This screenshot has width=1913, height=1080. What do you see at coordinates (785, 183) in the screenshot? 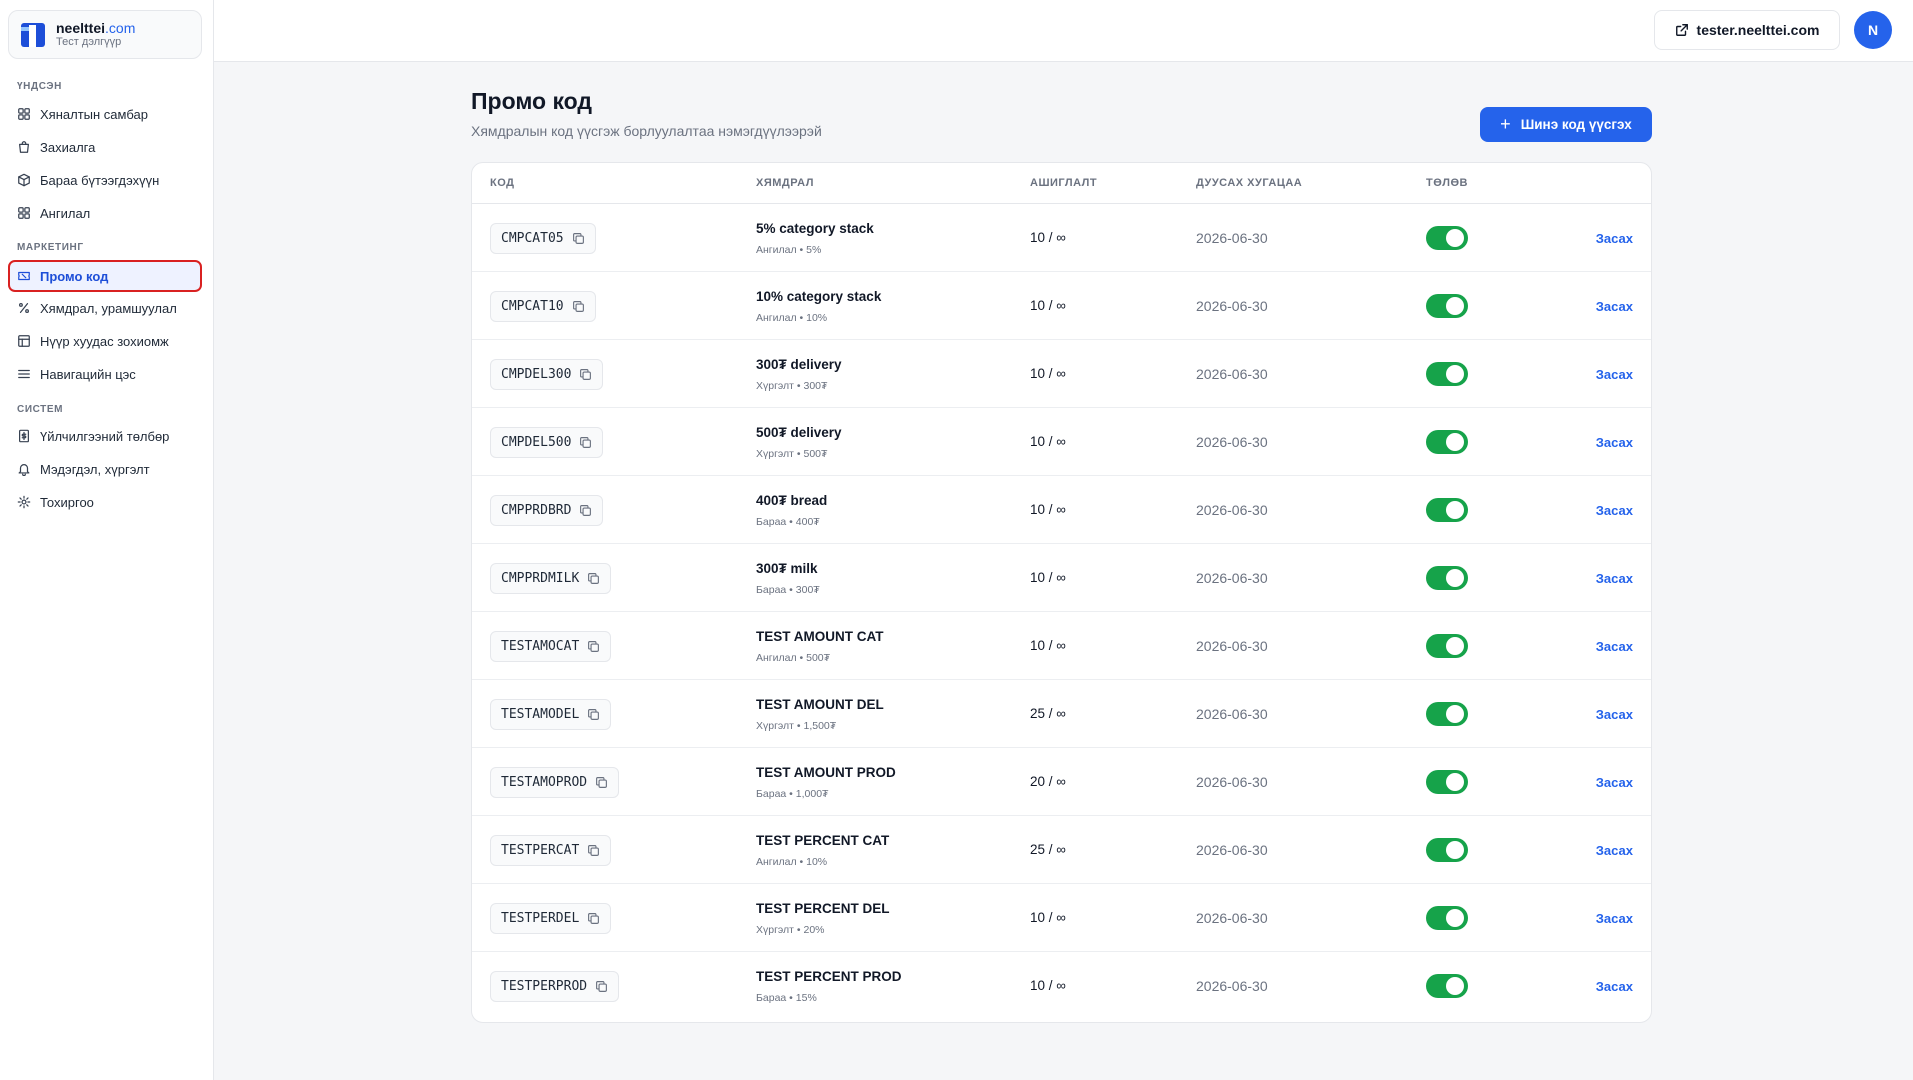
I see `column-discount: ХЯМДРАЛ` at bounding box center [785, 183].